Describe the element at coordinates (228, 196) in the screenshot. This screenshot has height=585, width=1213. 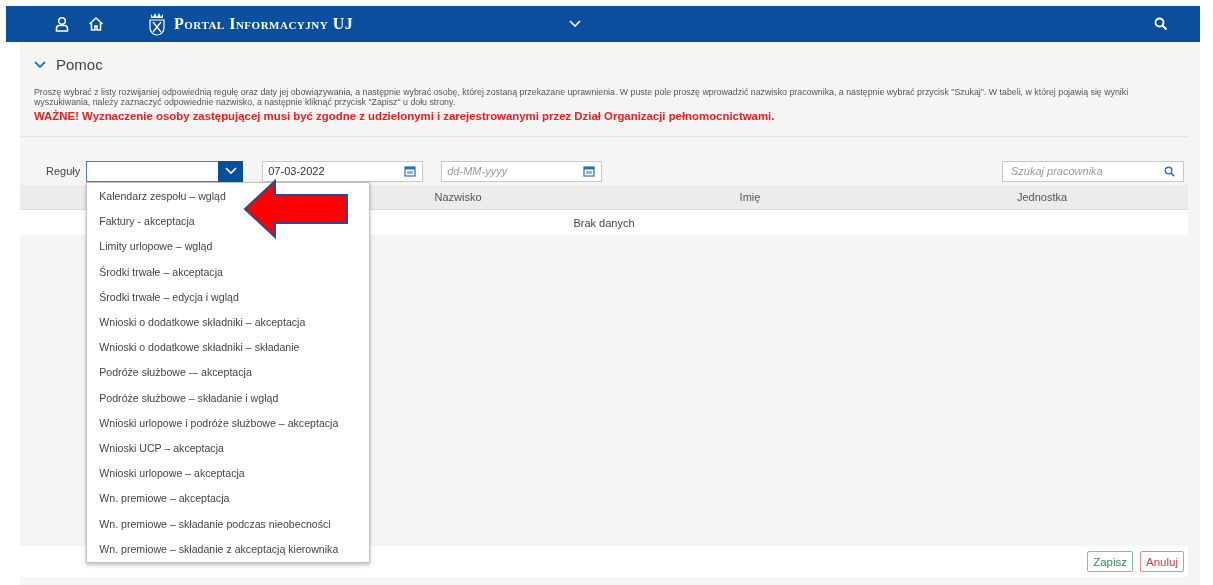
I see `dropdown-option: Kalendarz zespołu – wgląd` at that location.